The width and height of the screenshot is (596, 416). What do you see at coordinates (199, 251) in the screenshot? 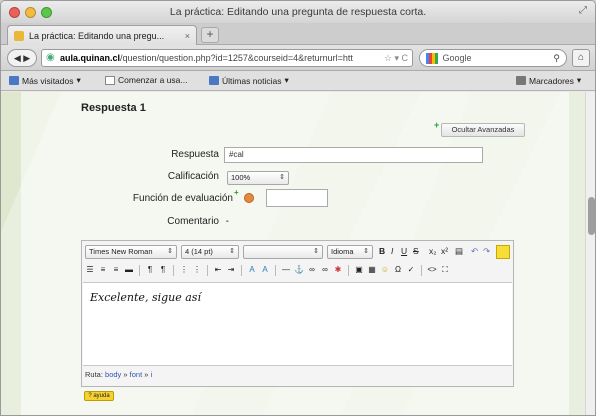
I see `font-size-value: 4 (14 pt)` at bounding box center [199, 251].